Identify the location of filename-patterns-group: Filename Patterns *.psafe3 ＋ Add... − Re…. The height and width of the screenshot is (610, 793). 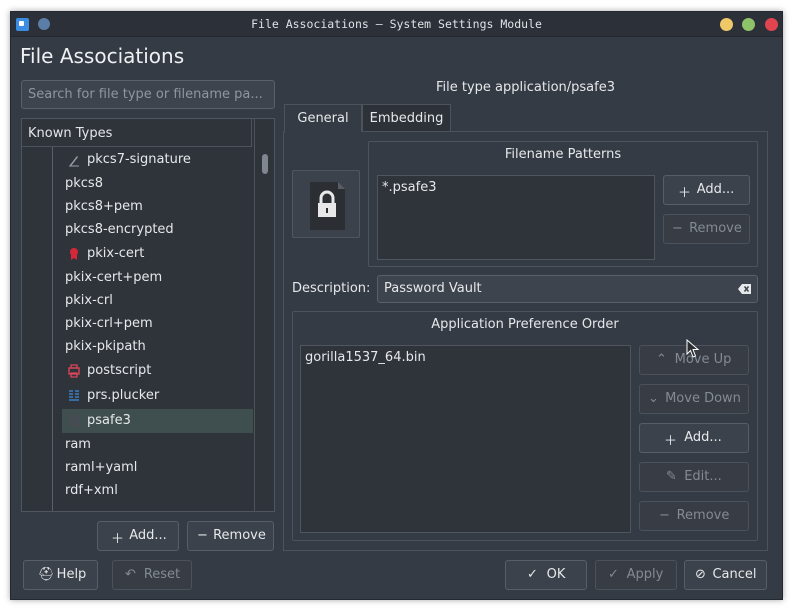
(563, 204).